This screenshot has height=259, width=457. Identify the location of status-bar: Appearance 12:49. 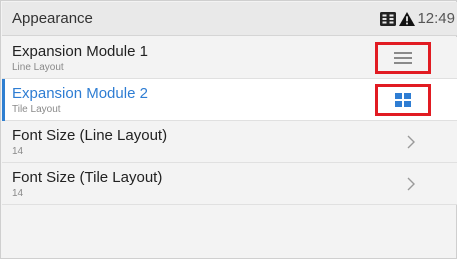
(229, 19).